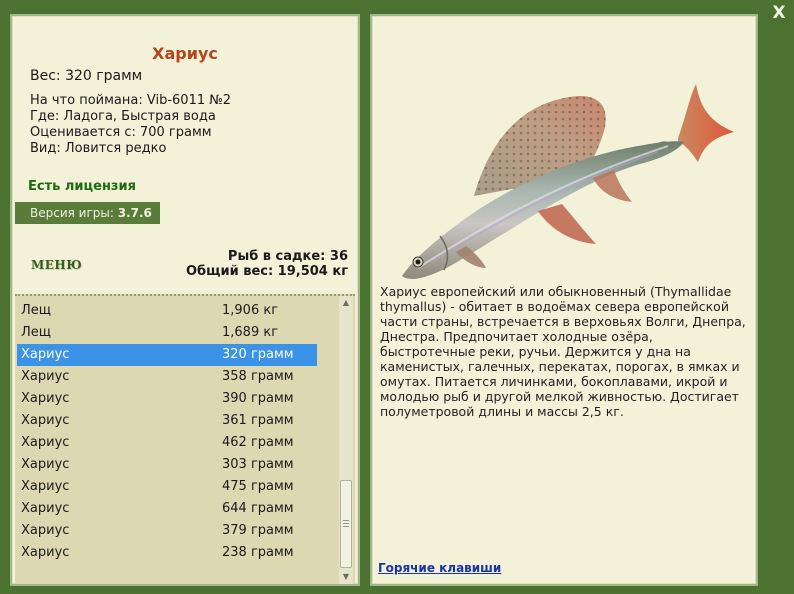 The height and width of the screenshot is (594, 794). Describe the element at coordinates (258, 530) in the screenshot. I see `list-item-weight: 379 грамм` at that location.